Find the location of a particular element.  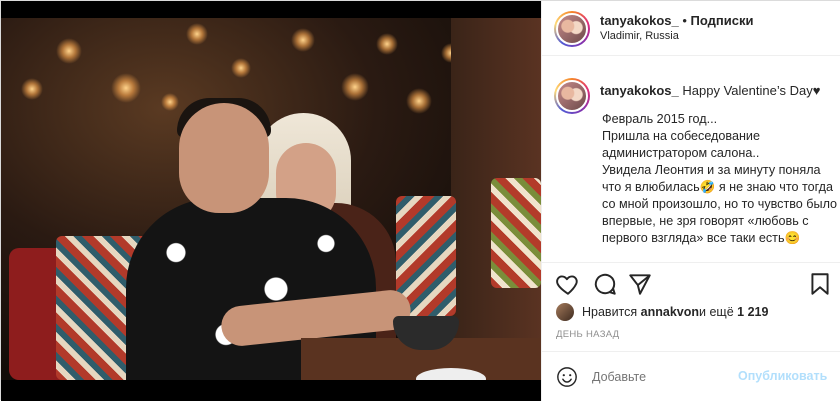

caption-header: tanyakokos_ Happy Valentine’s Day♥ is located at coordinates (716, 90).